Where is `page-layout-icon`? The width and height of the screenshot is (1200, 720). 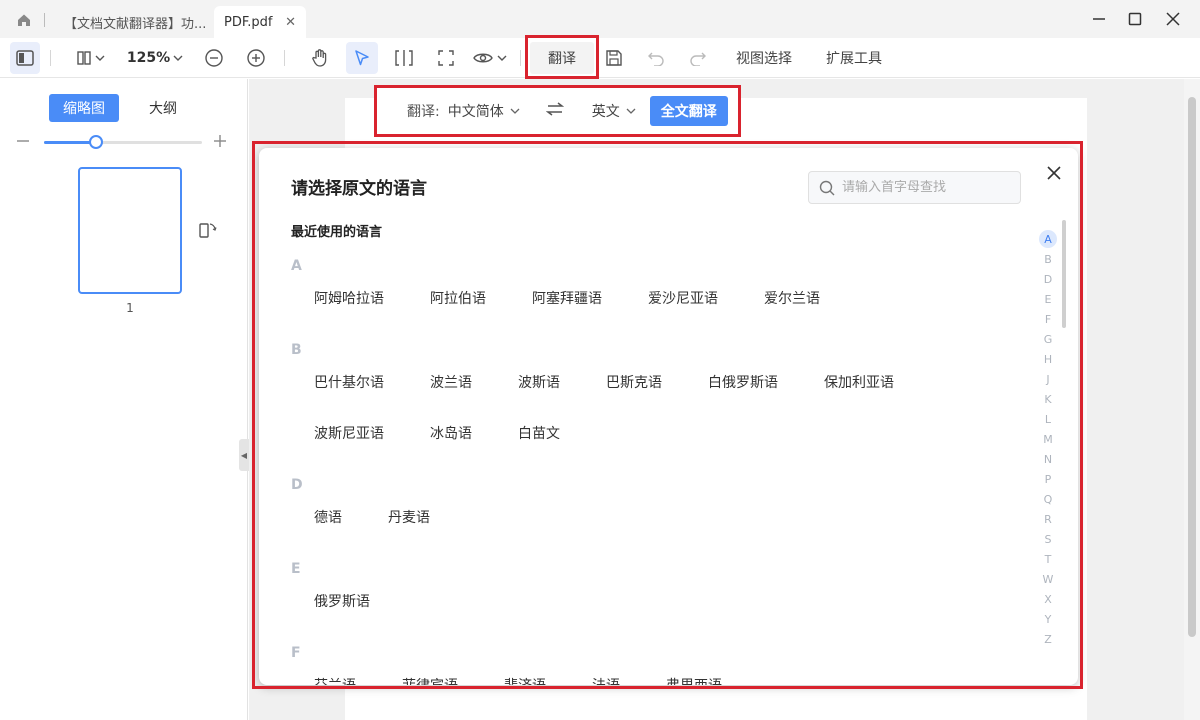 page-layout-icon is located at coordinates (91, 58).